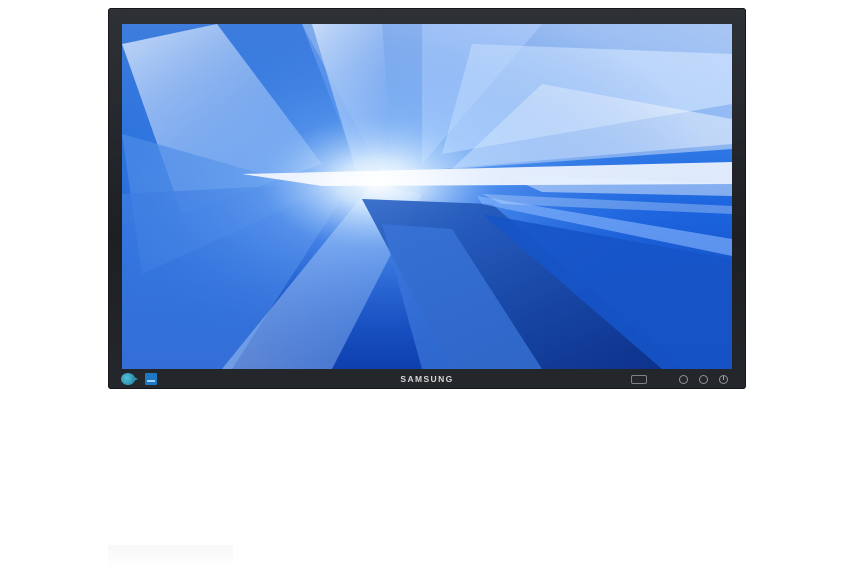 This screenshot has width=850, height=567. Describe the element at coordinates (703, 379) in the screenshot. I see `auto-button` at that location.